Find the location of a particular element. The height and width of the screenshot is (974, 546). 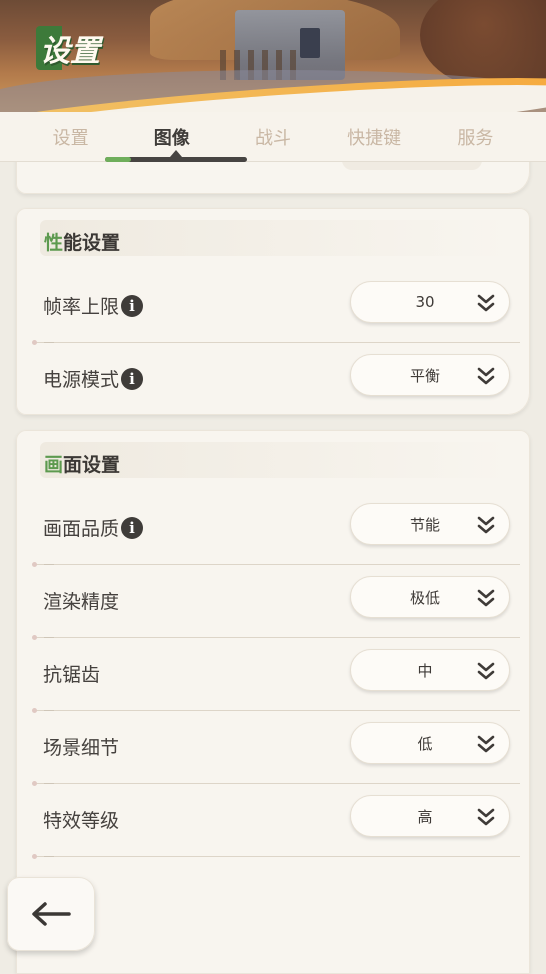

tab-hotkeys: 快捷键 is located at coordinates (374, 137).